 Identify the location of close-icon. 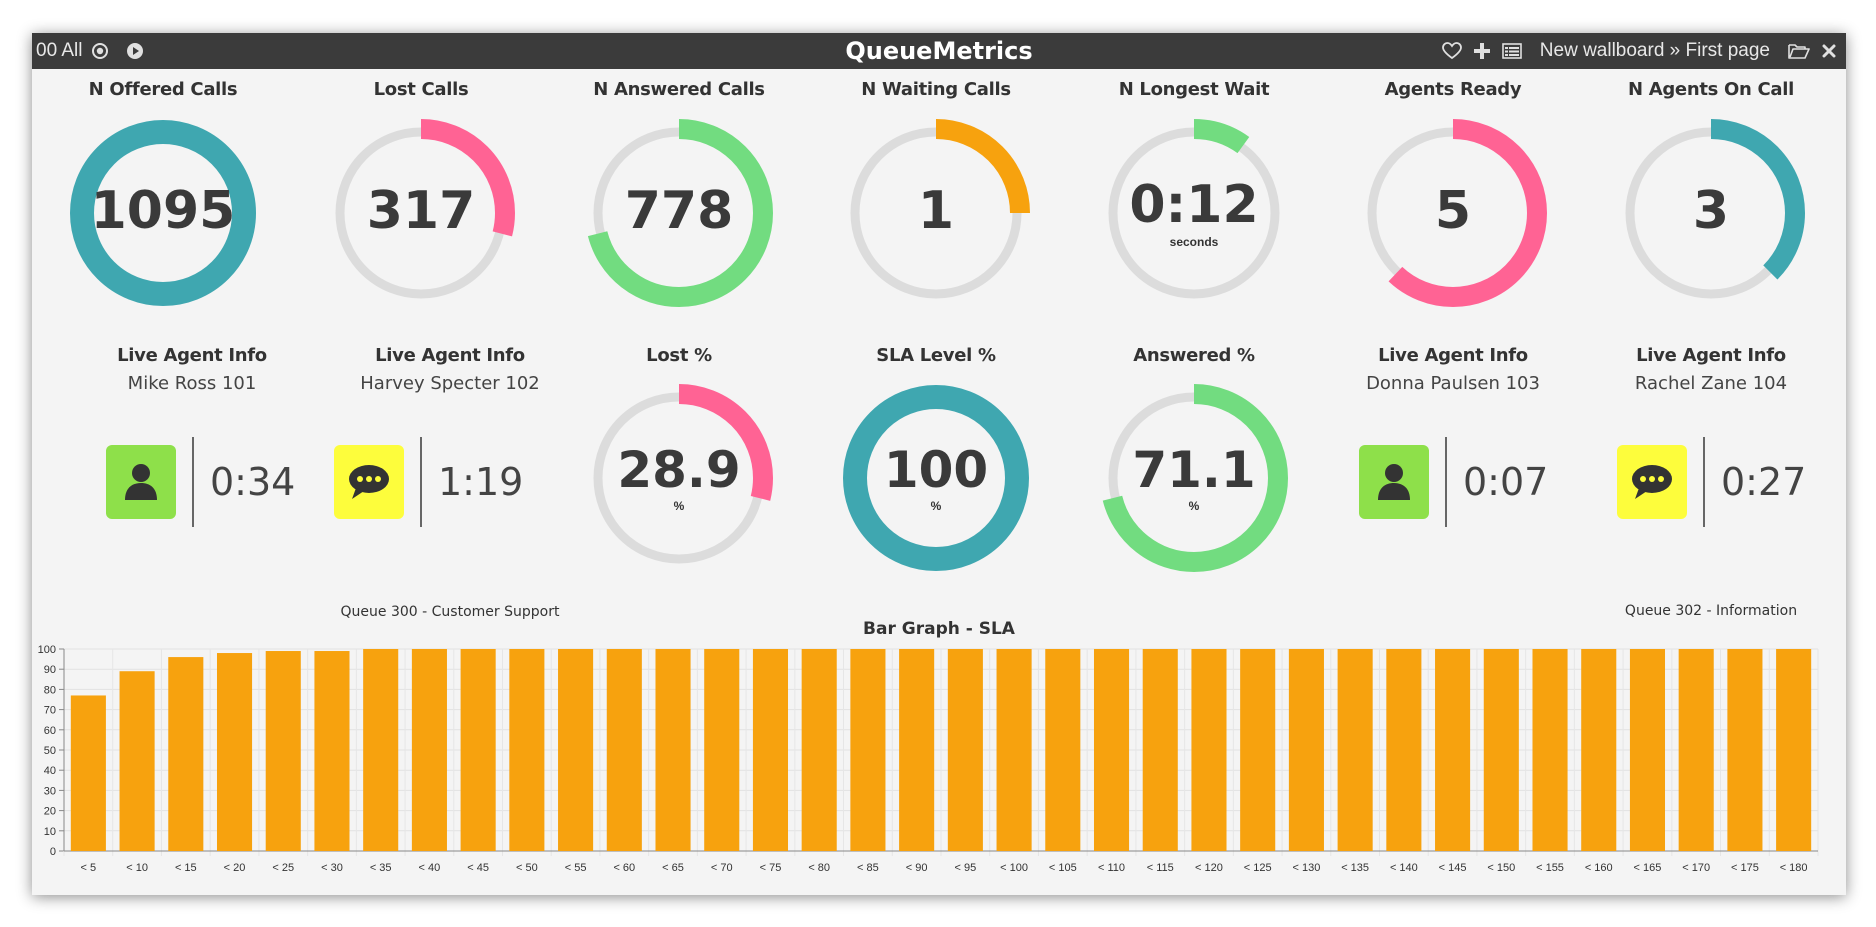
(1829, 51).